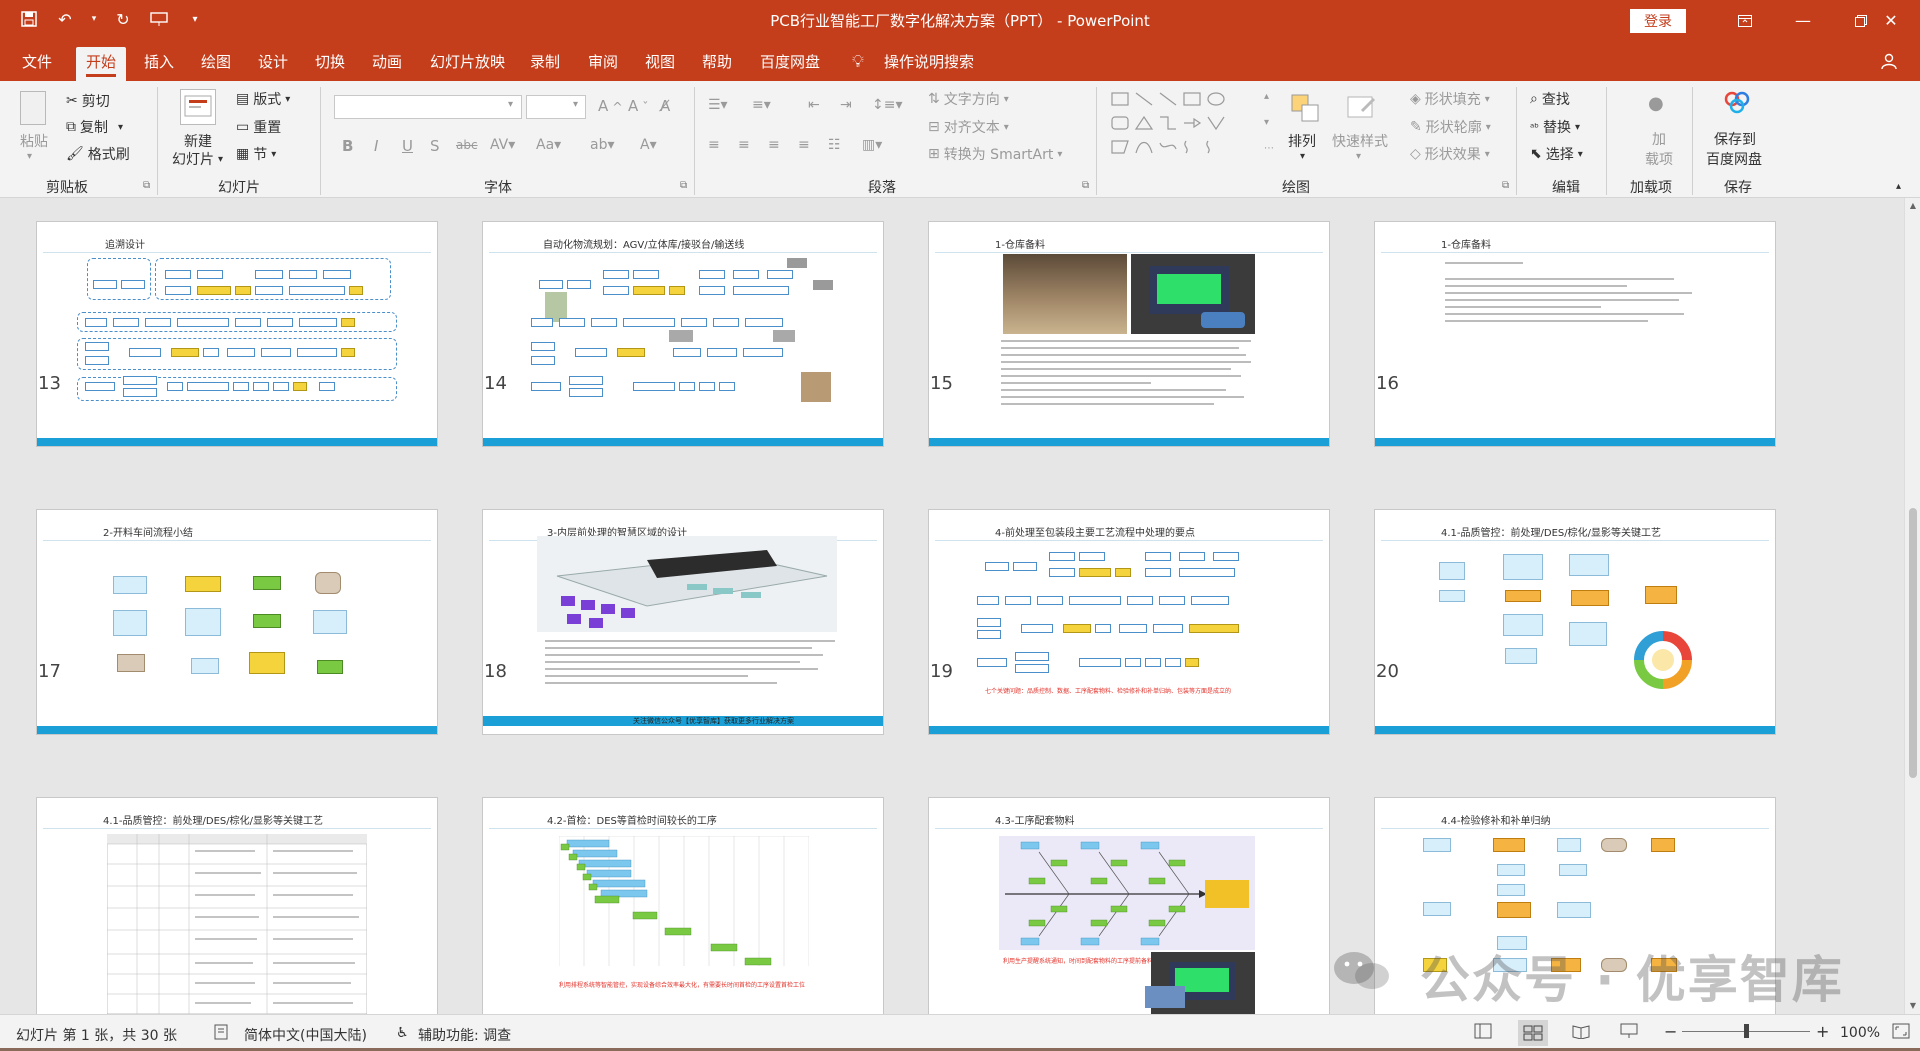 Image resolution: width=1920 pixels, height=1051 pixels. What do you see at coordinates (435, 146) in the screenshot?
I see `shadow-icon: S` at bounding box center [435, 146].